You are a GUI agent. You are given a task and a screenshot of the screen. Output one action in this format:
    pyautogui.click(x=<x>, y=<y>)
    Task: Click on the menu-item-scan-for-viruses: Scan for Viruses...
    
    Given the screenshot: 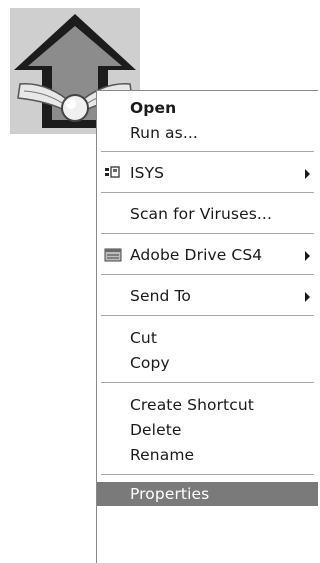 What is the action you would take?
    pyautogui.click(x=207, y=214)
    